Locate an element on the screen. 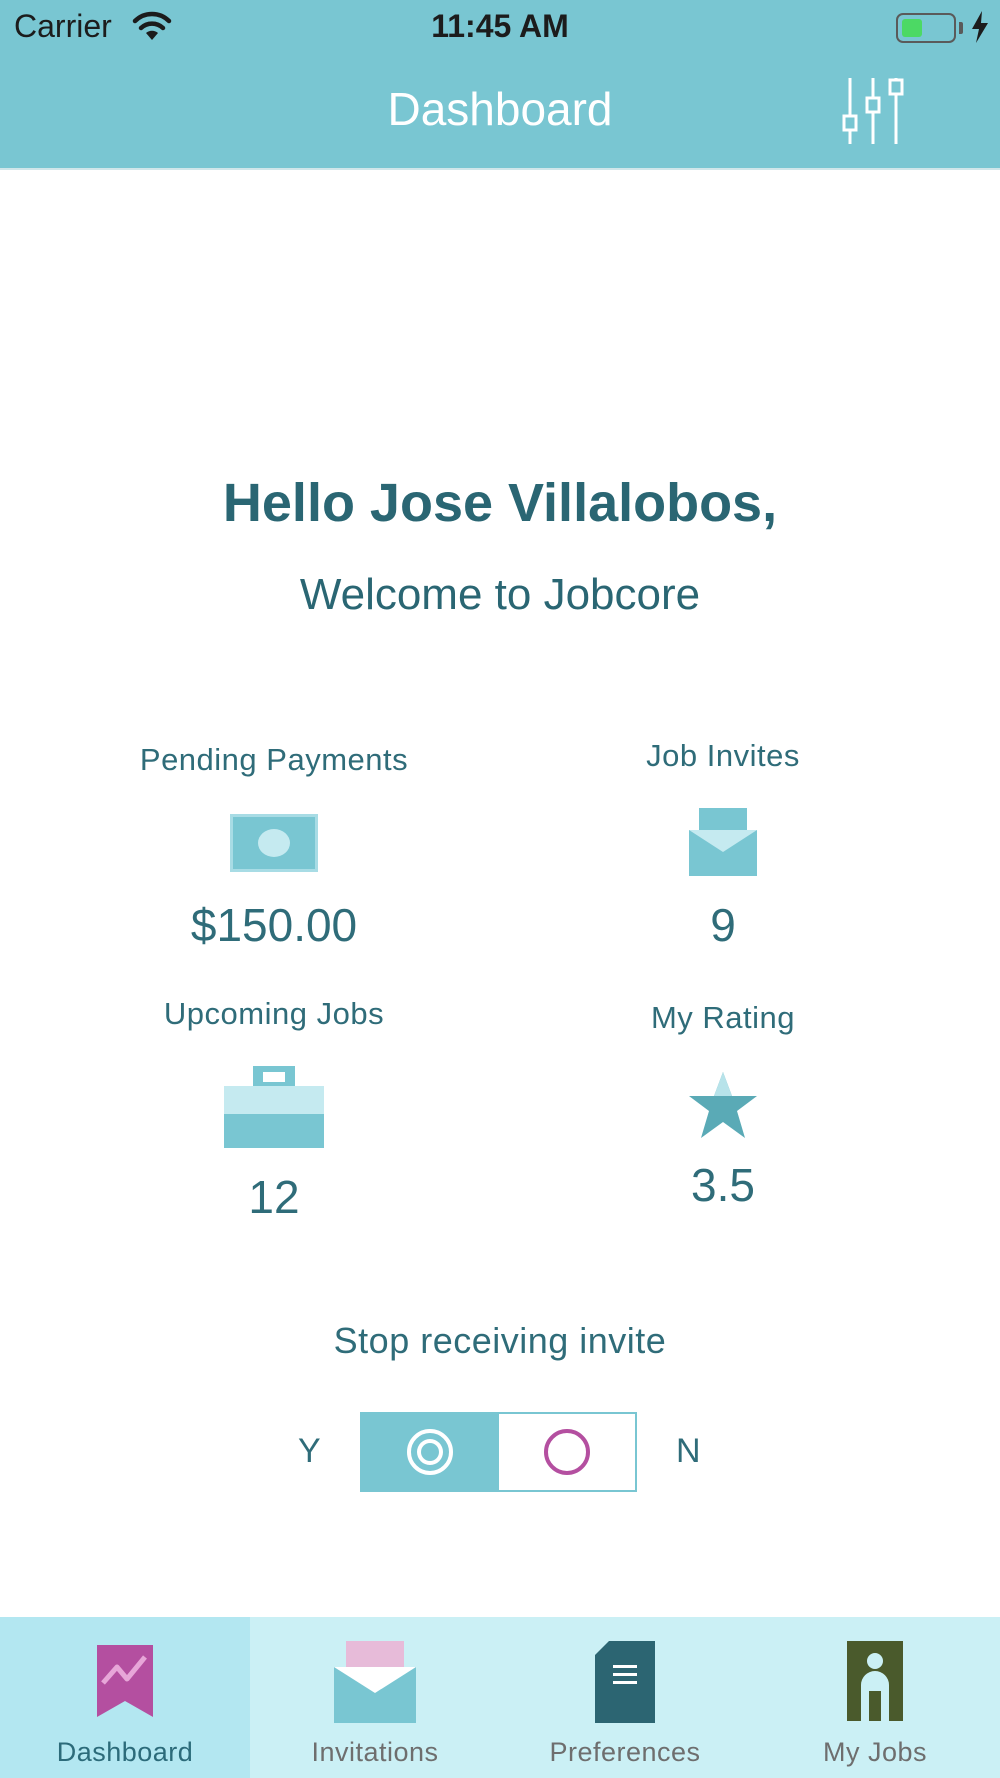 This screenshot has width=1000, height=1778. stat-value: 12 is located at coordinates (274, 1197).